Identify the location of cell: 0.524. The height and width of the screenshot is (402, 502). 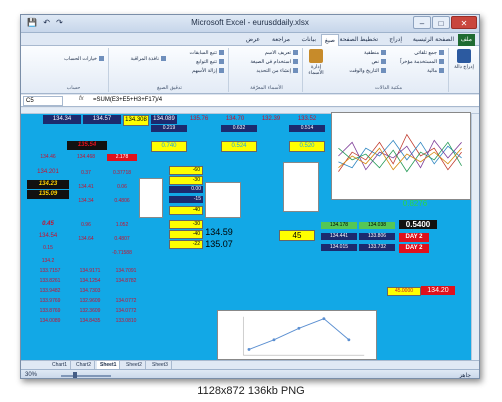
(239, 146).